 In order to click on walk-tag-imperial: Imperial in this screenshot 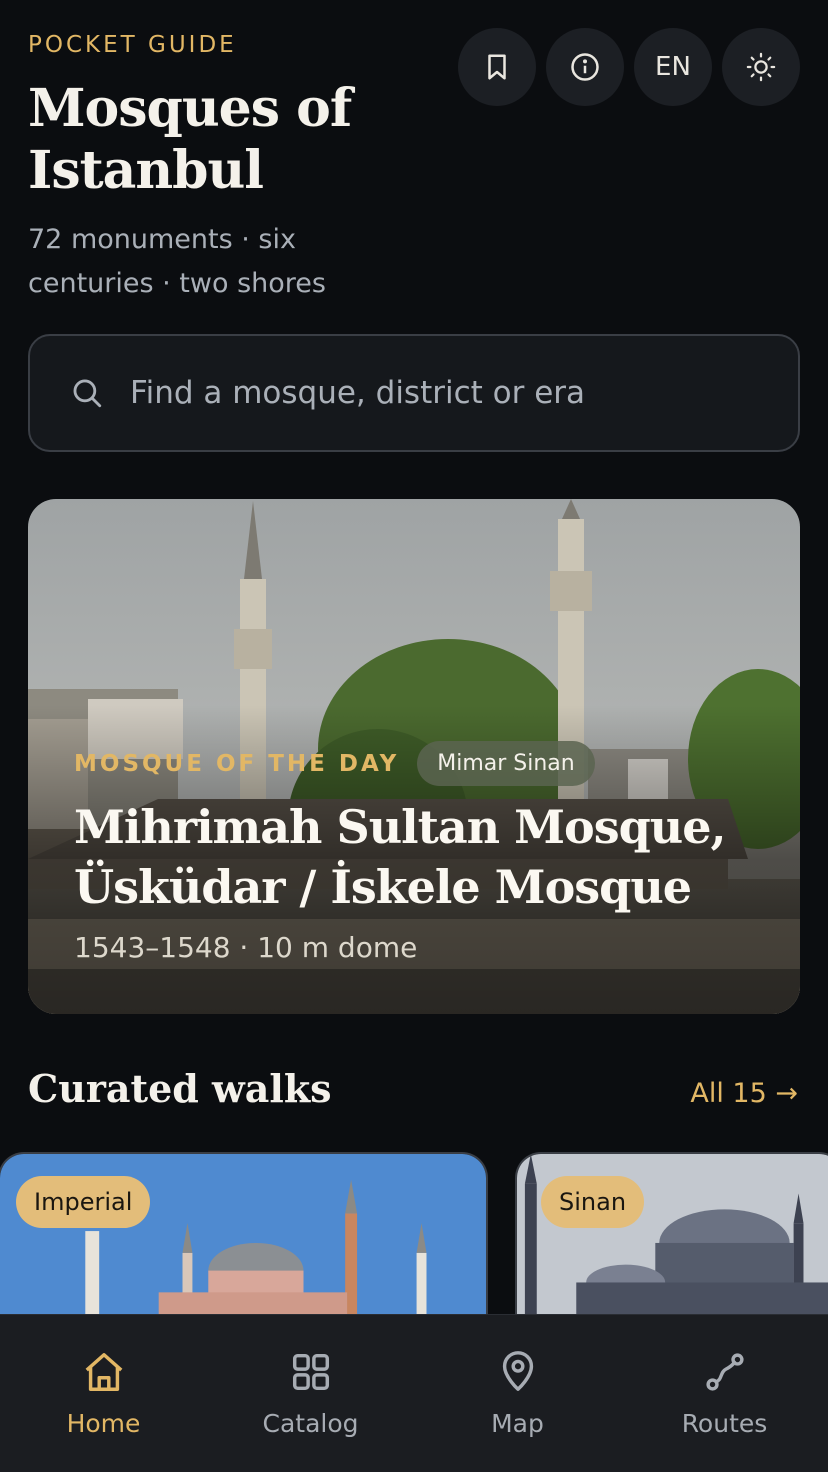, I will do `click(83, 1202)`.